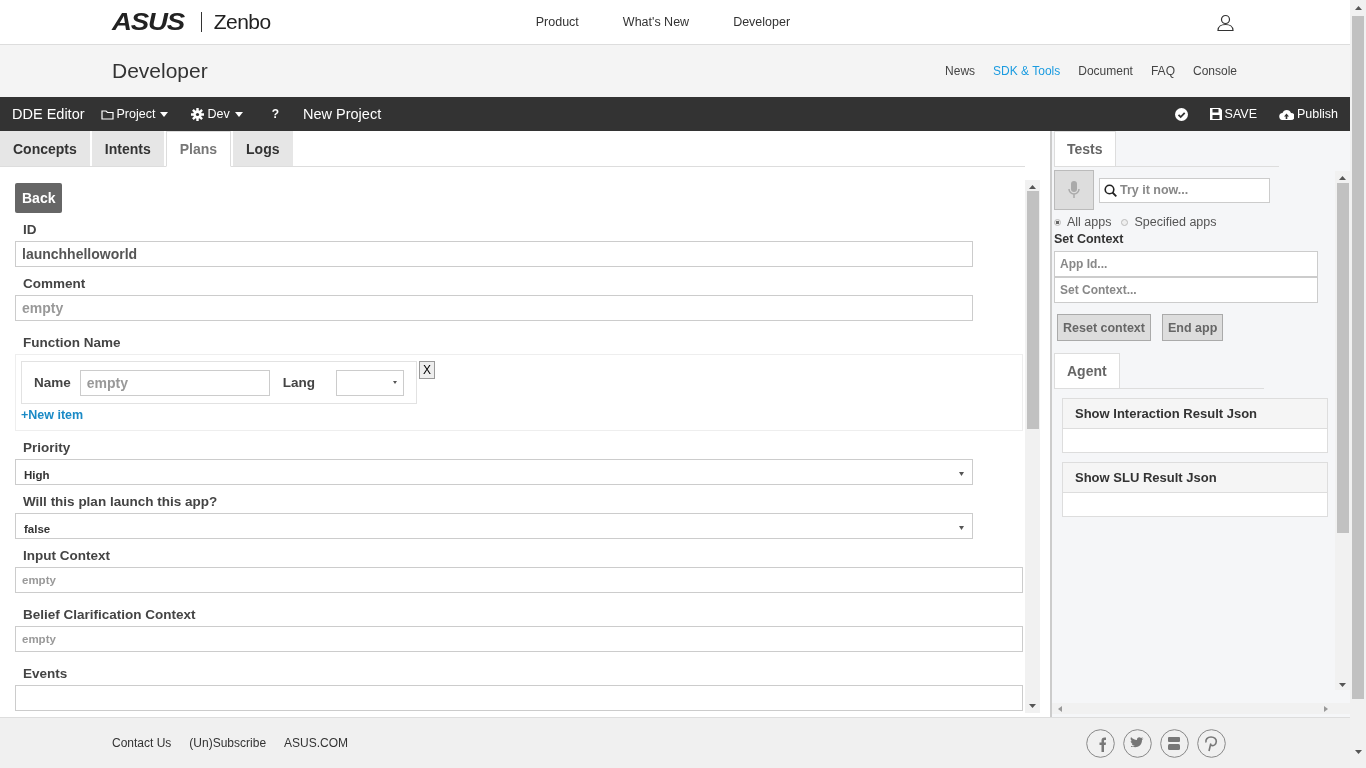 Image resolution: width=1366 pixels, height=768 pixels. What do you see at coordinates (1308, 114) in the screenshot?
I see `publish-button: Publish` at bounding box center [1308, 114].